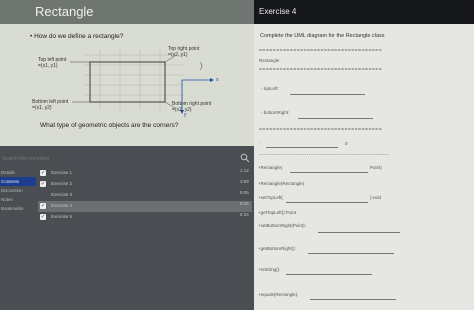  Describe the element at coordinates (145, 173) in the screenshot. I see `list-item: ✓ Exercise 1 1:12` at that location.